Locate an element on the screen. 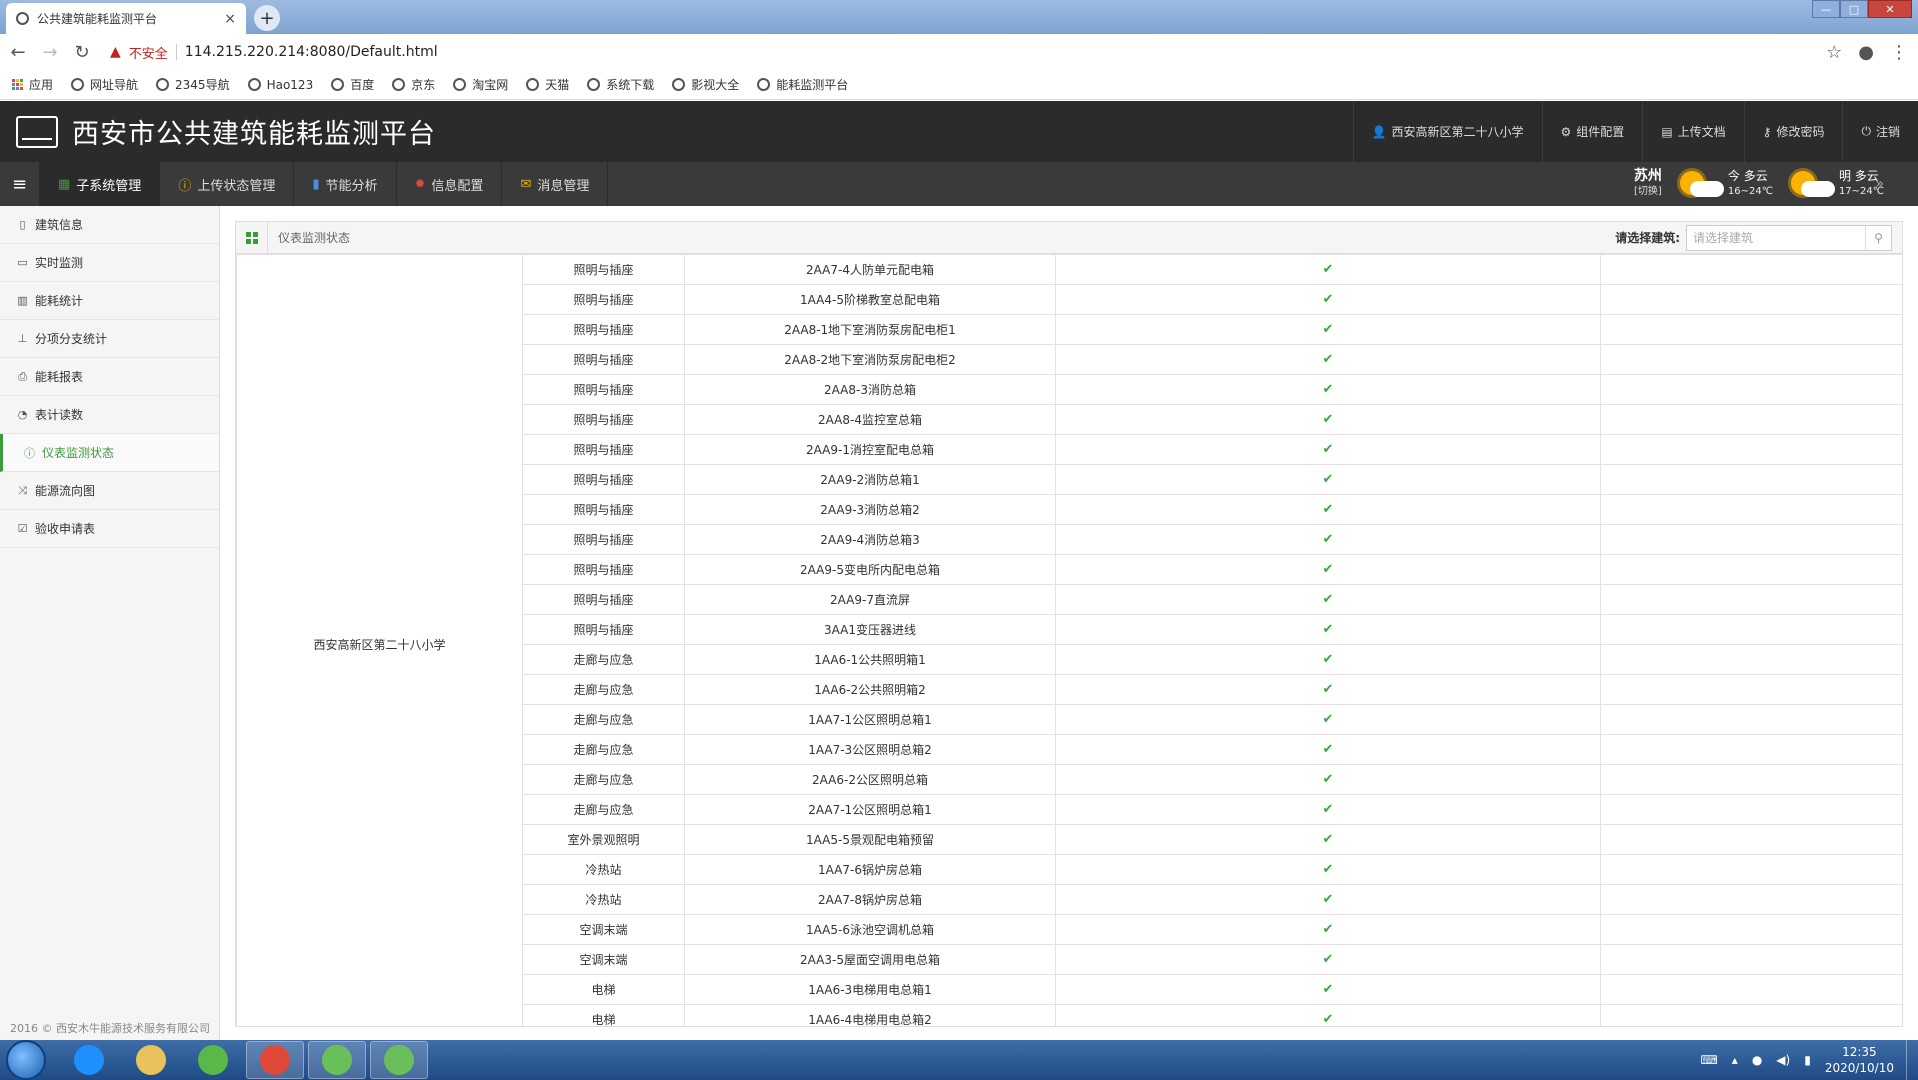 The image size is (1918, 1080). menu-item: ⓘ 上传状态管理 is located at coordinates (227, 184).